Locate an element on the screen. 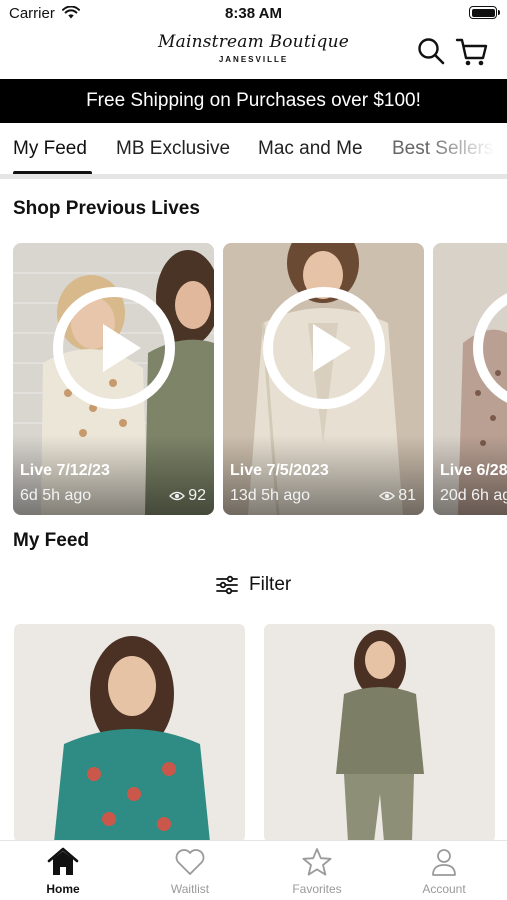 The height and width of the screenshot is (900, 507). filter-button: Filter is located at coordinates (253, 585).